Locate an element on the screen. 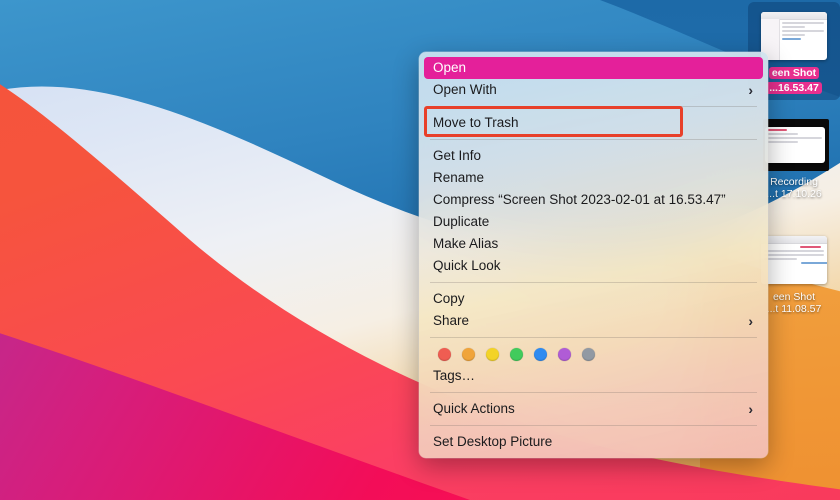 The image size is (840, 500). desktop-icon-label-line2: ...16.53.47 is located at coordinates (794, 88).